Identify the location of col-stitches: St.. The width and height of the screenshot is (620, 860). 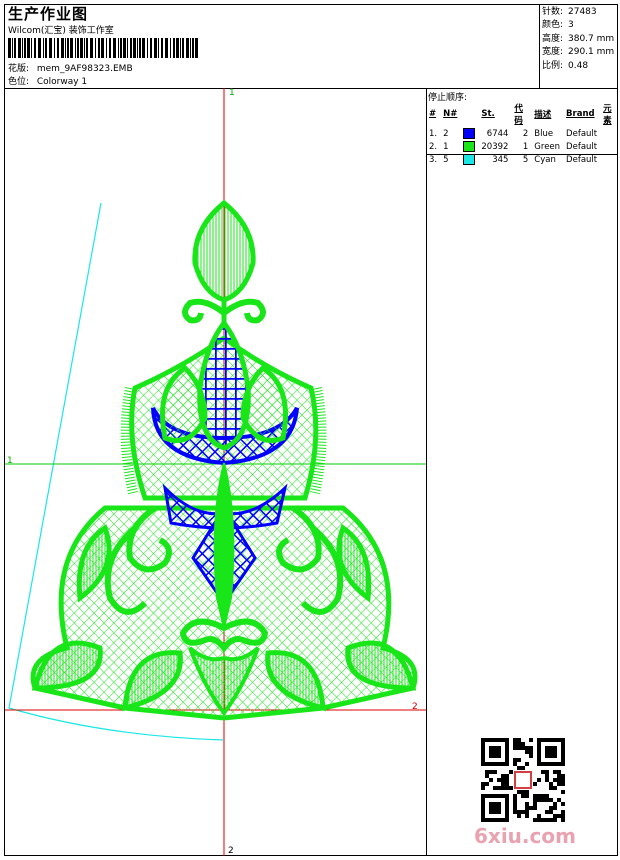
(488, 114).